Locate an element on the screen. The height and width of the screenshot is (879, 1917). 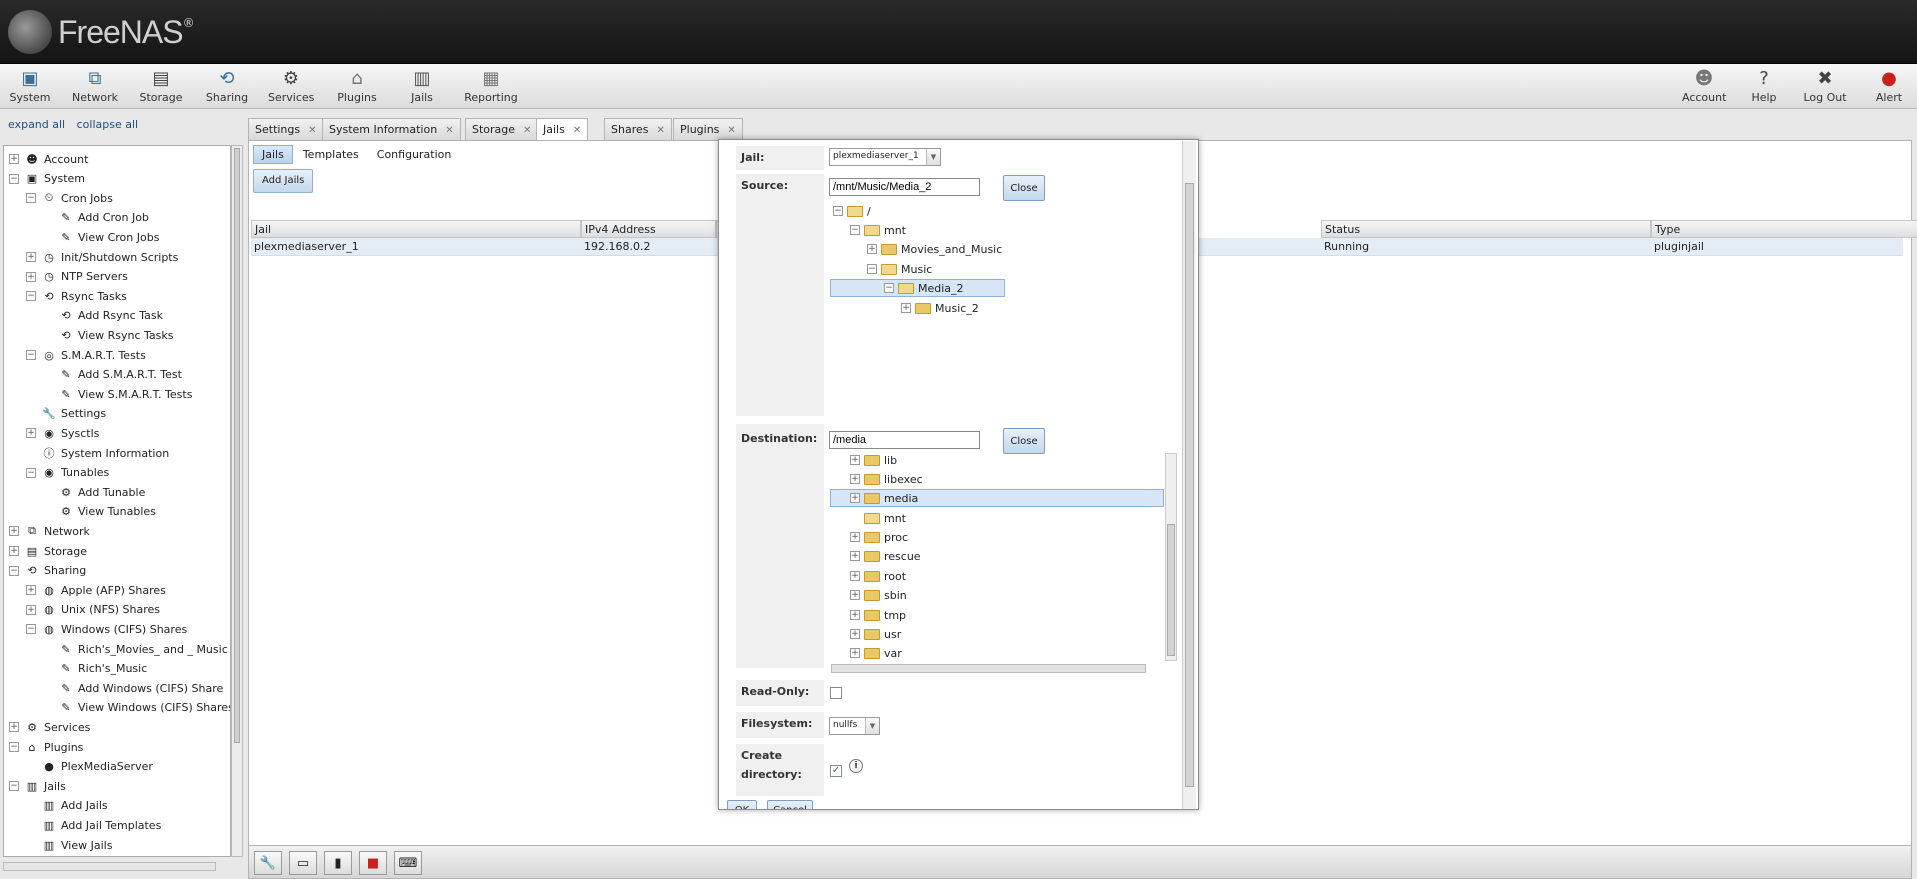
sidebar-item: + ▤ Storage is located at coordinates (48, 551).